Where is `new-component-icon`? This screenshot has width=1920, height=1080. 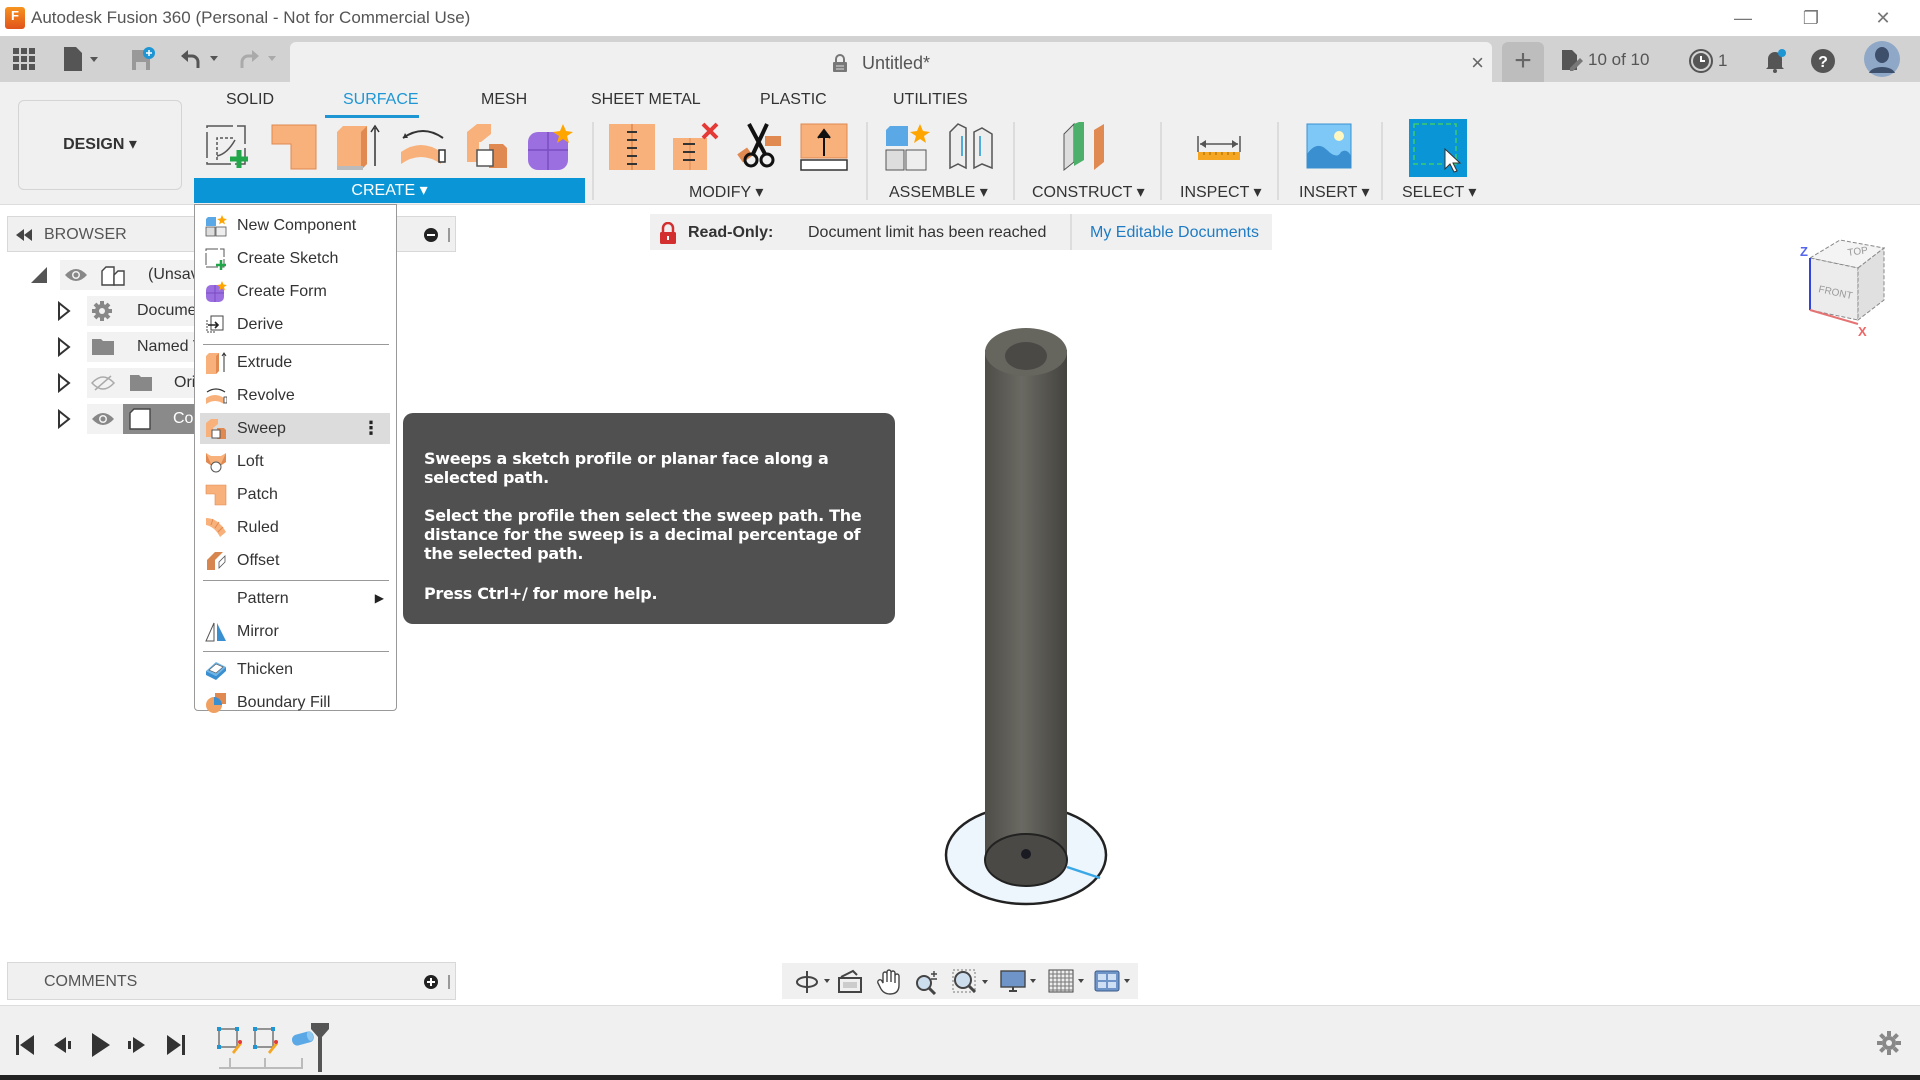 new-component-icon is located at coordinates (907, 147).